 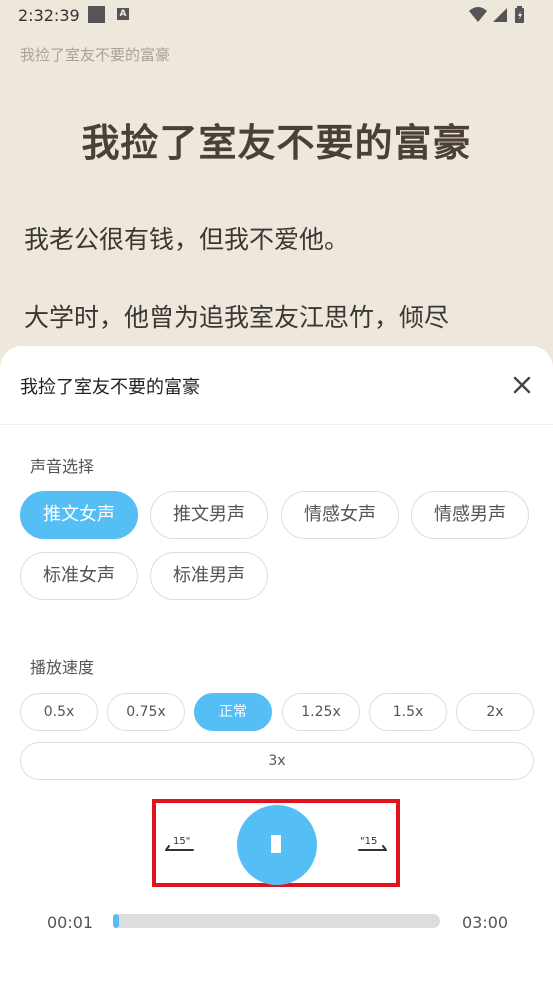 I want to click on progress-fill, so click(x=116, y=921).